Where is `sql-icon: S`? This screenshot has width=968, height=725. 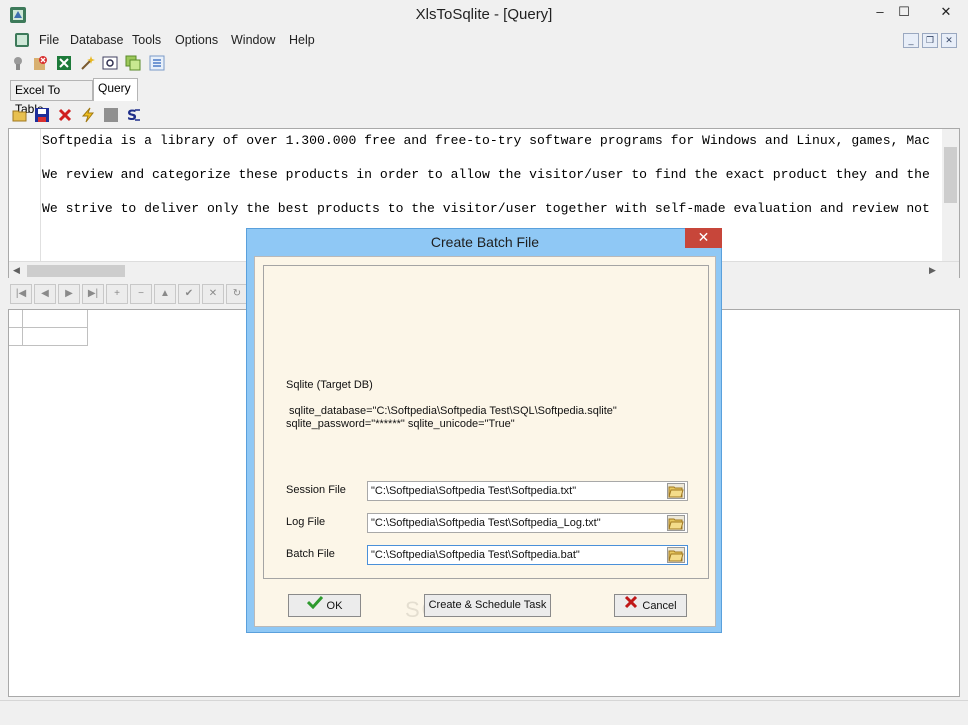
sql-icon: S is located at coordinates (133, 115).